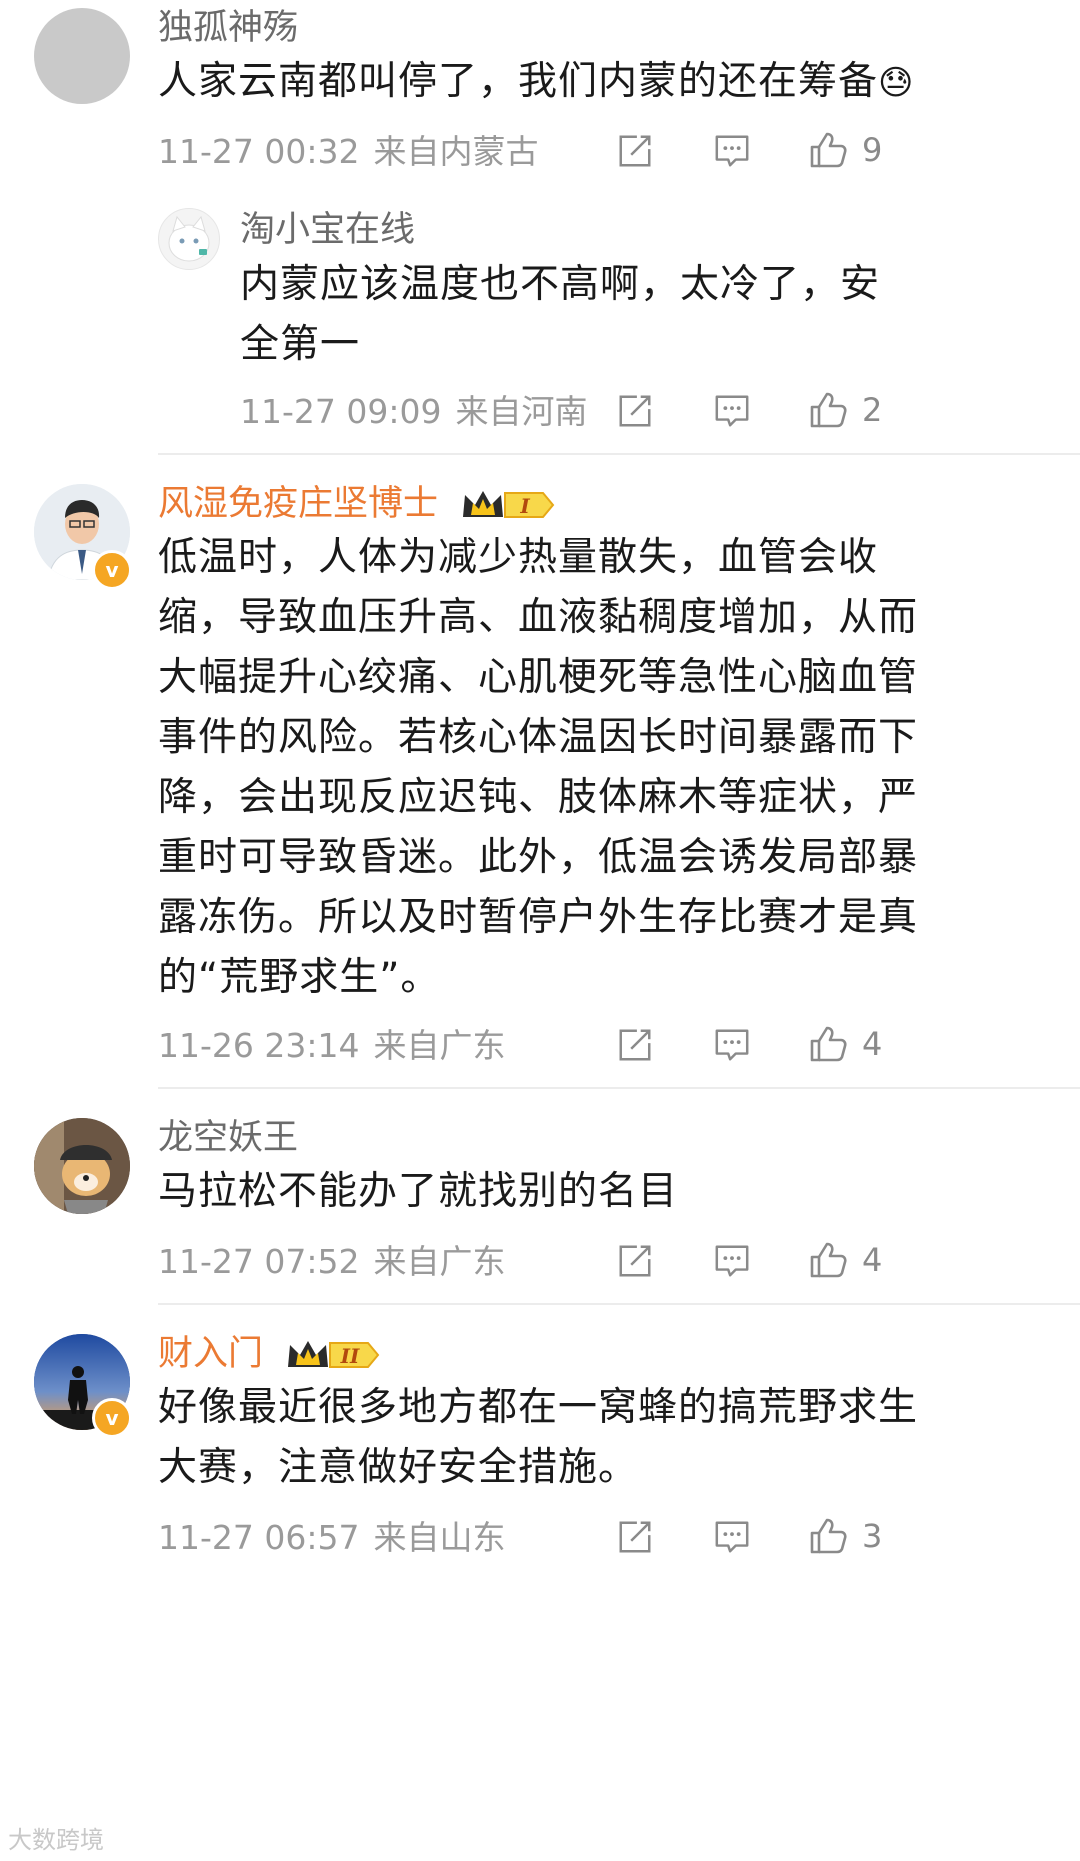 The image size is (1080, 1861). I want to click on like-count: 9, so click(872, 150).